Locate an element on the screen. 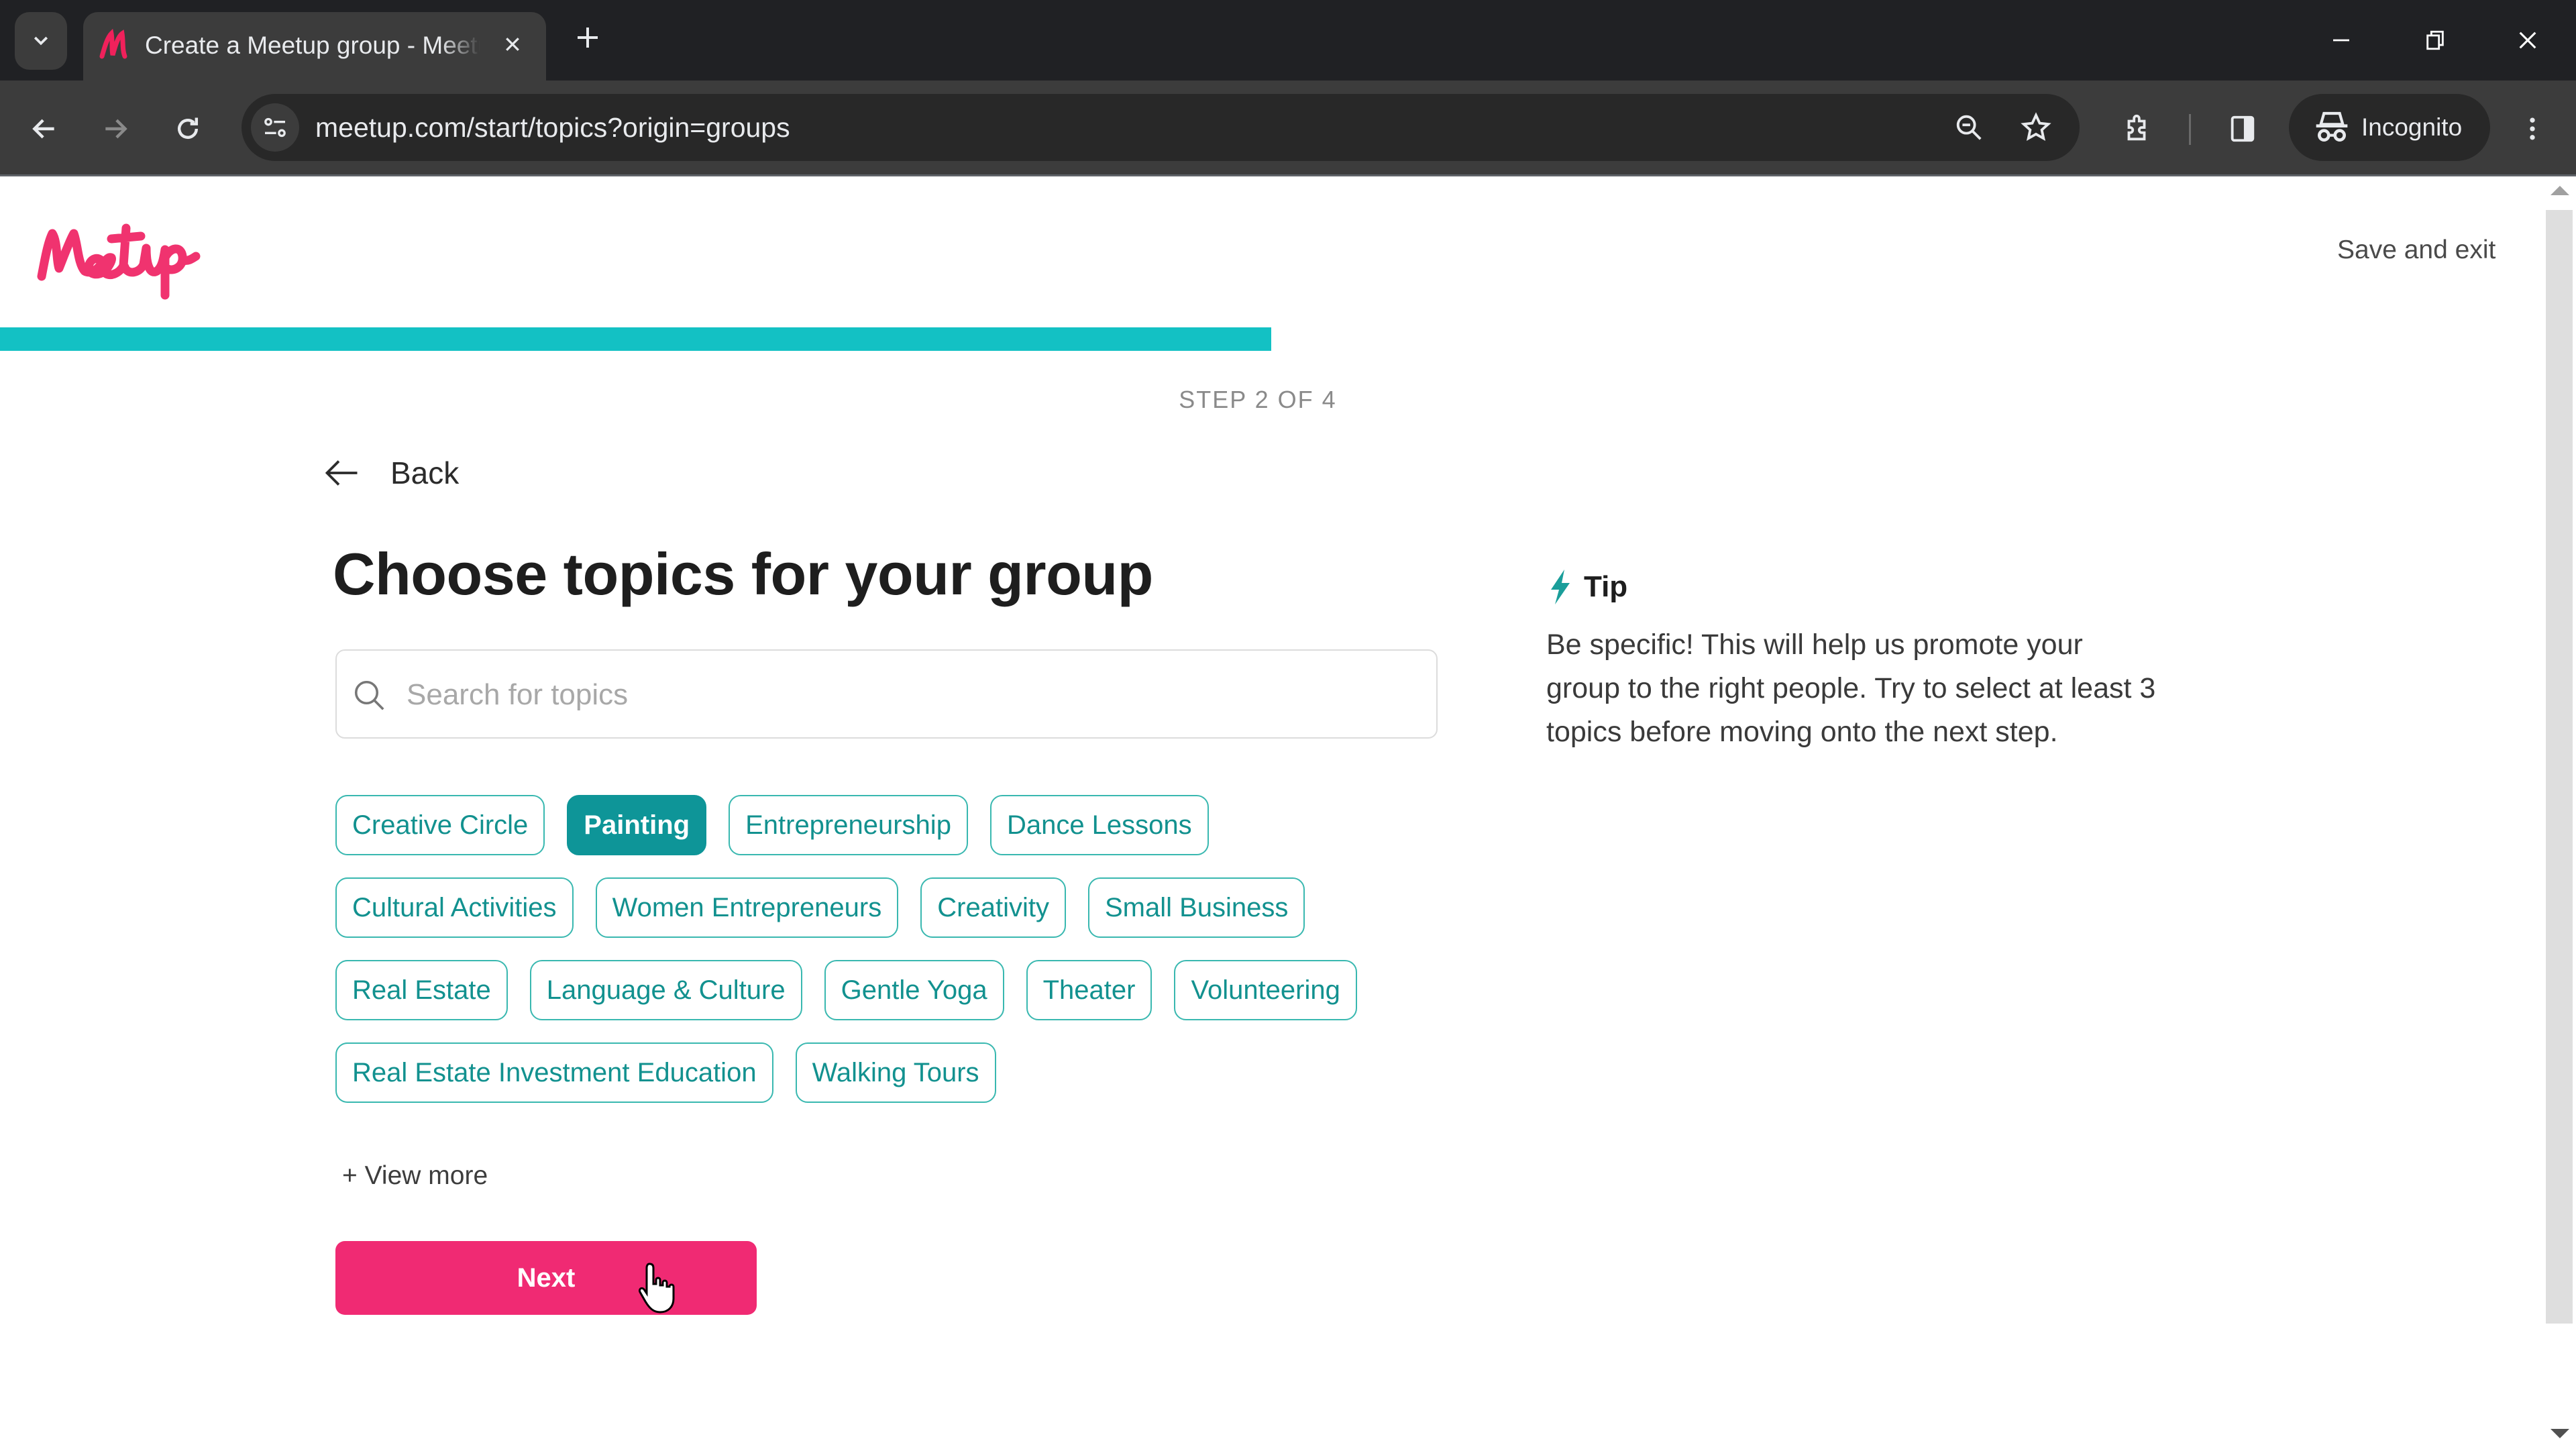 Image resolution: width=2576 pixels, height=1449 pixels. arrow-right-icon is located at coordinates (116, 129).